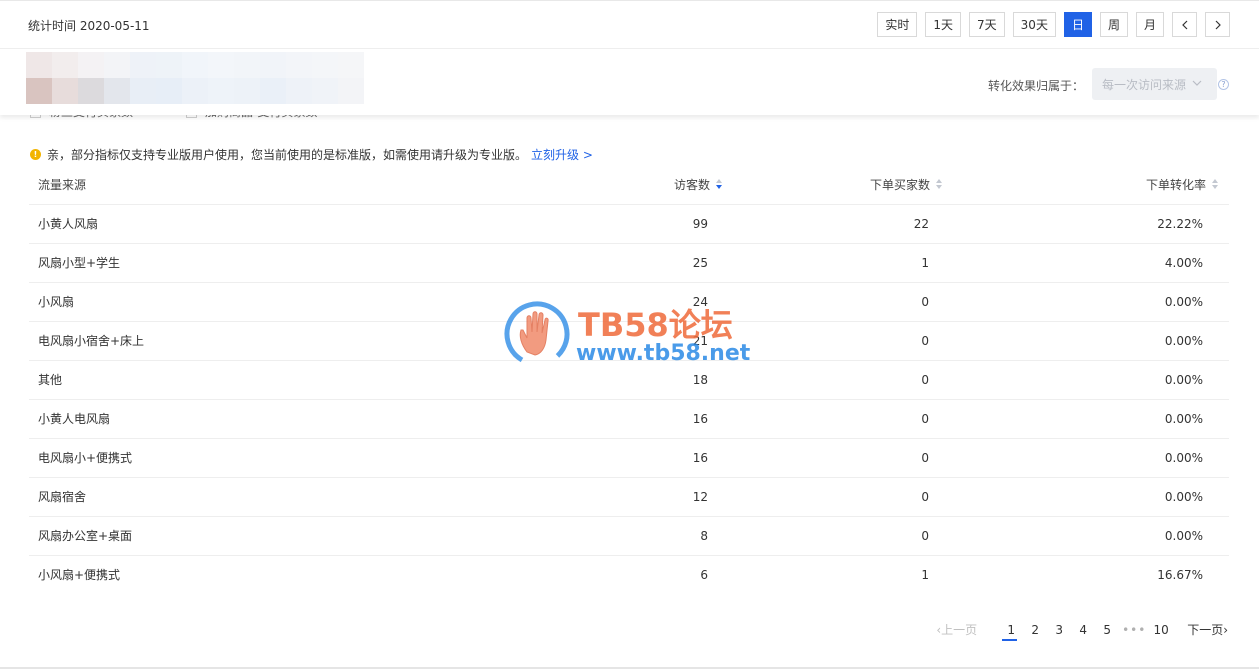 This screenshot has height=669, width=1259. Describe the element at coordinates (74, 419) in the screenshot. I see `cell-source: 小黄人电风扇` at that location.